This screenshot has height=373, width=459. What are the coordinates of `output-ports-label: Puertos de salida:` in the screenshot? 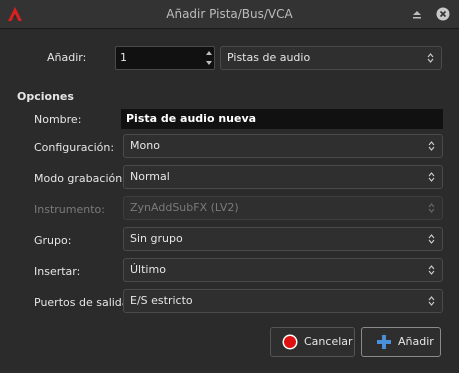 It's located at (83, 302).